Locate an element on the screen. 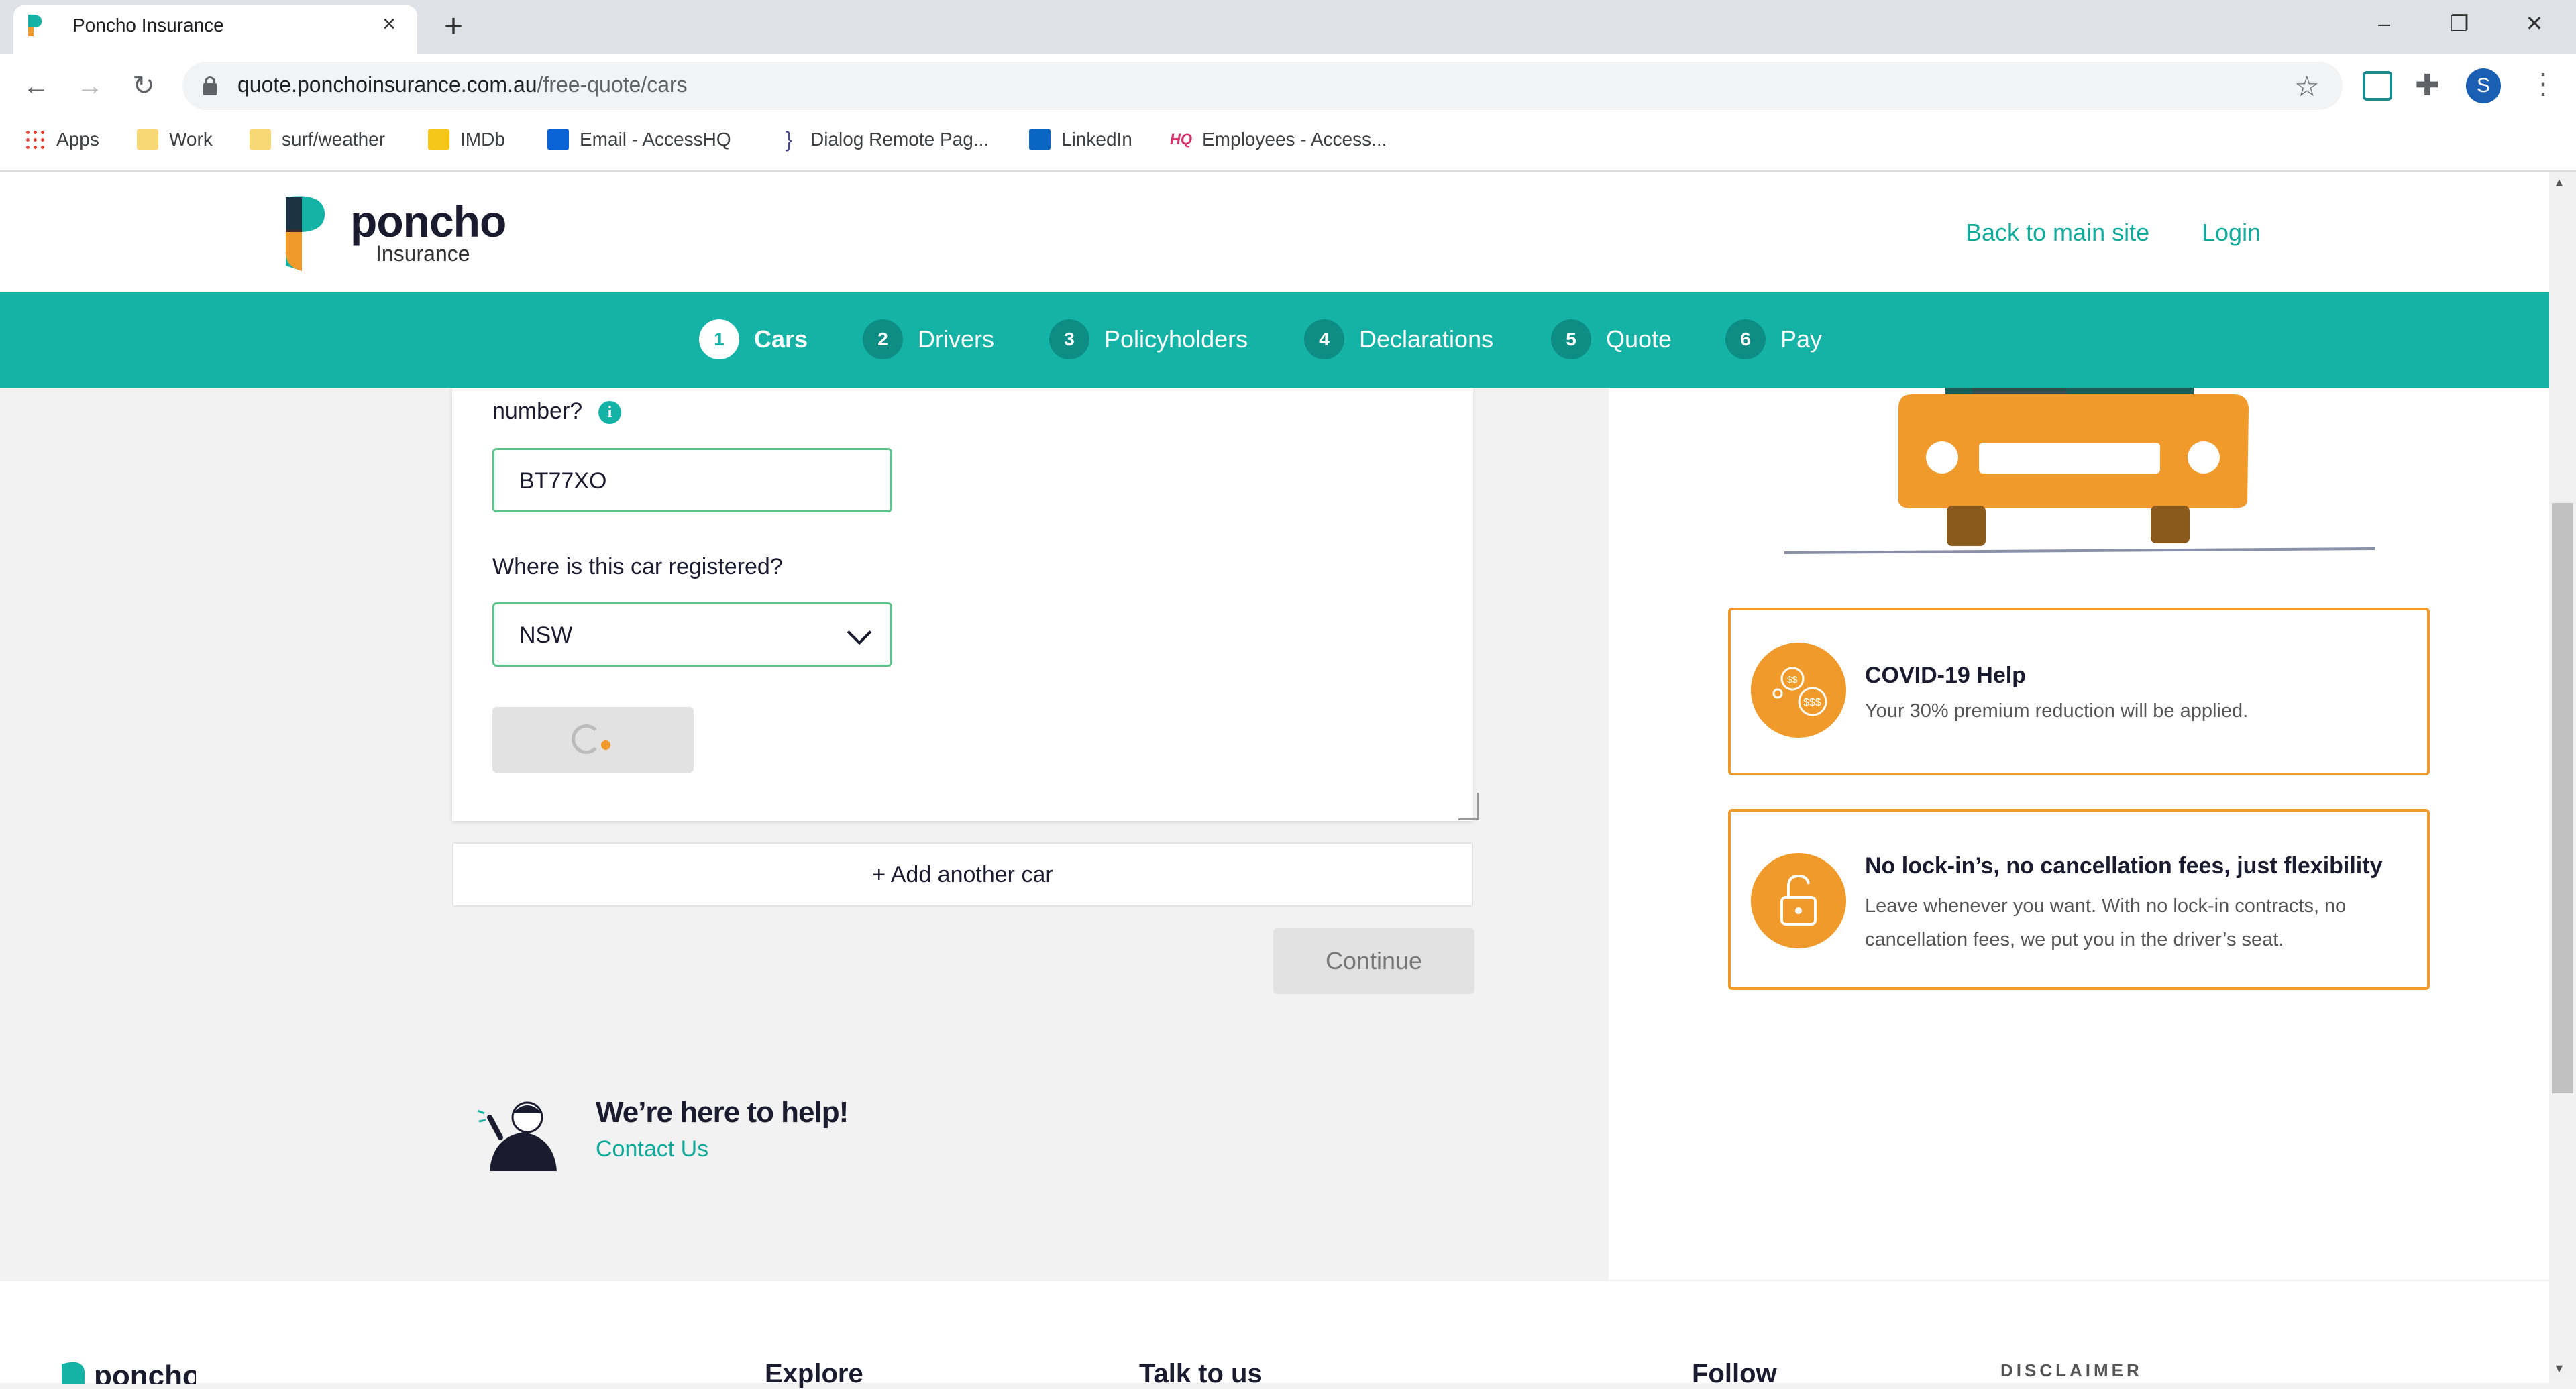  unlocked-padlock-icon is located at coordinates (1798, 901).